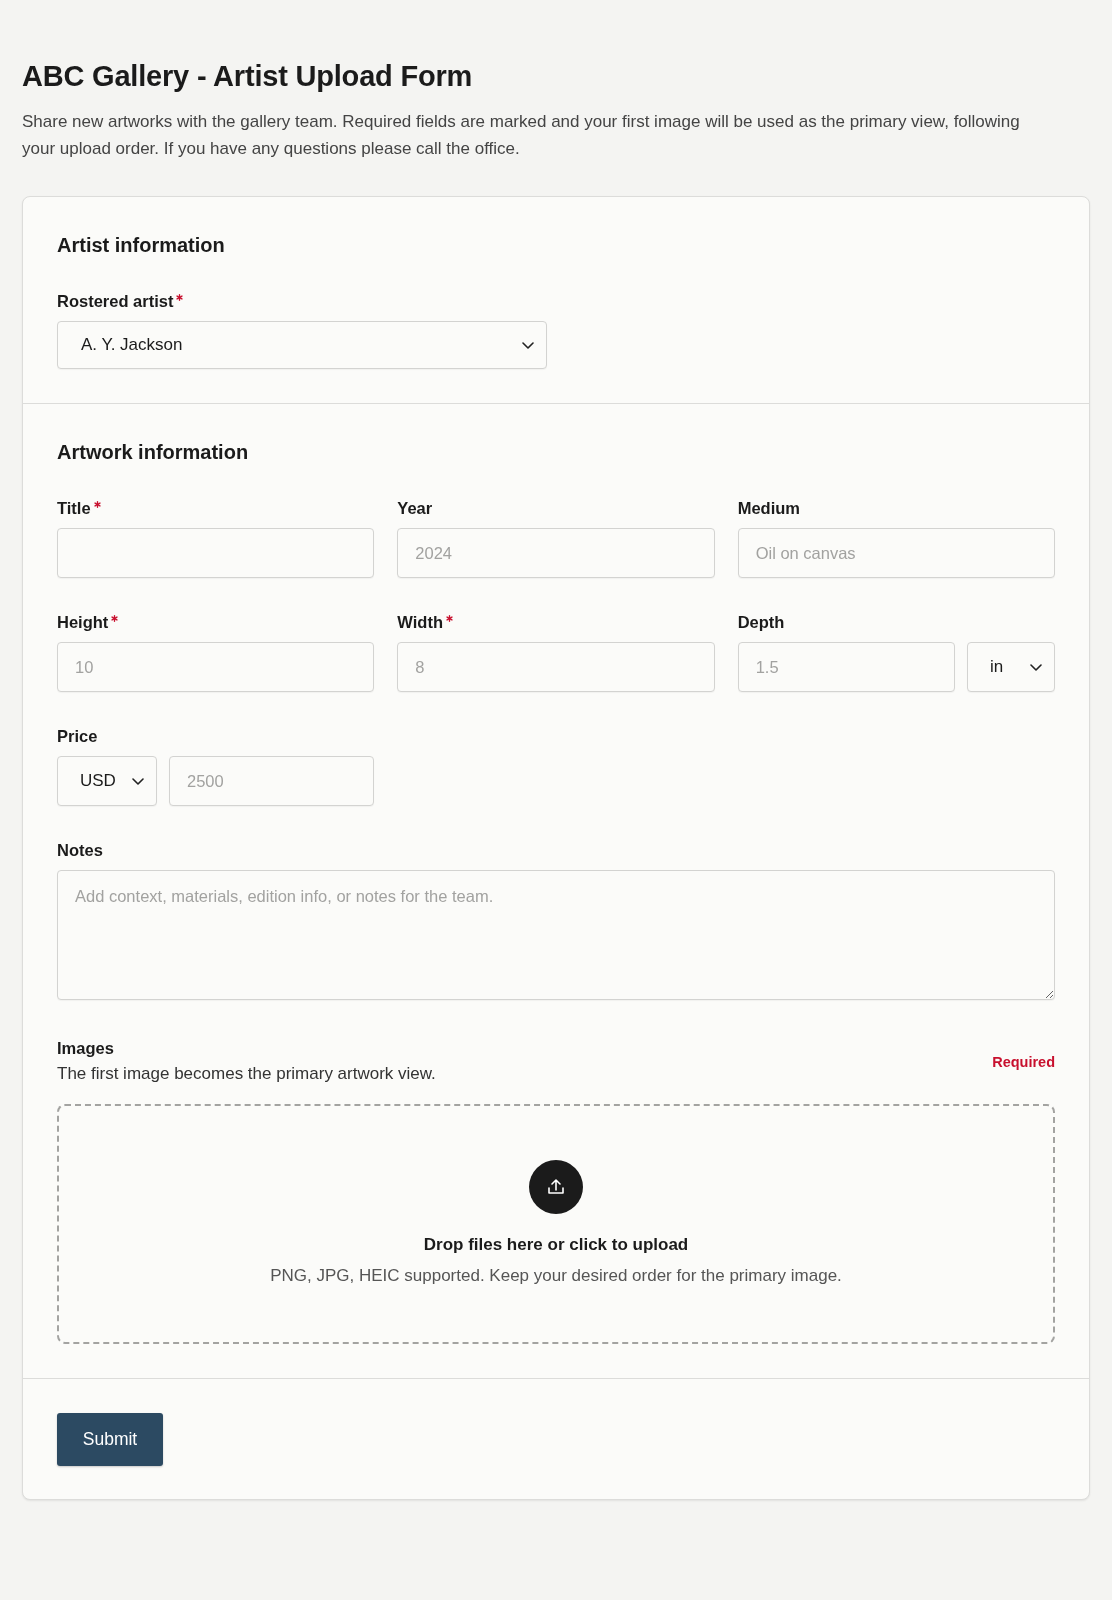  Describe the element at coordinates (768, 508) in the screenshot. I see `field-label: Medium` at that location.